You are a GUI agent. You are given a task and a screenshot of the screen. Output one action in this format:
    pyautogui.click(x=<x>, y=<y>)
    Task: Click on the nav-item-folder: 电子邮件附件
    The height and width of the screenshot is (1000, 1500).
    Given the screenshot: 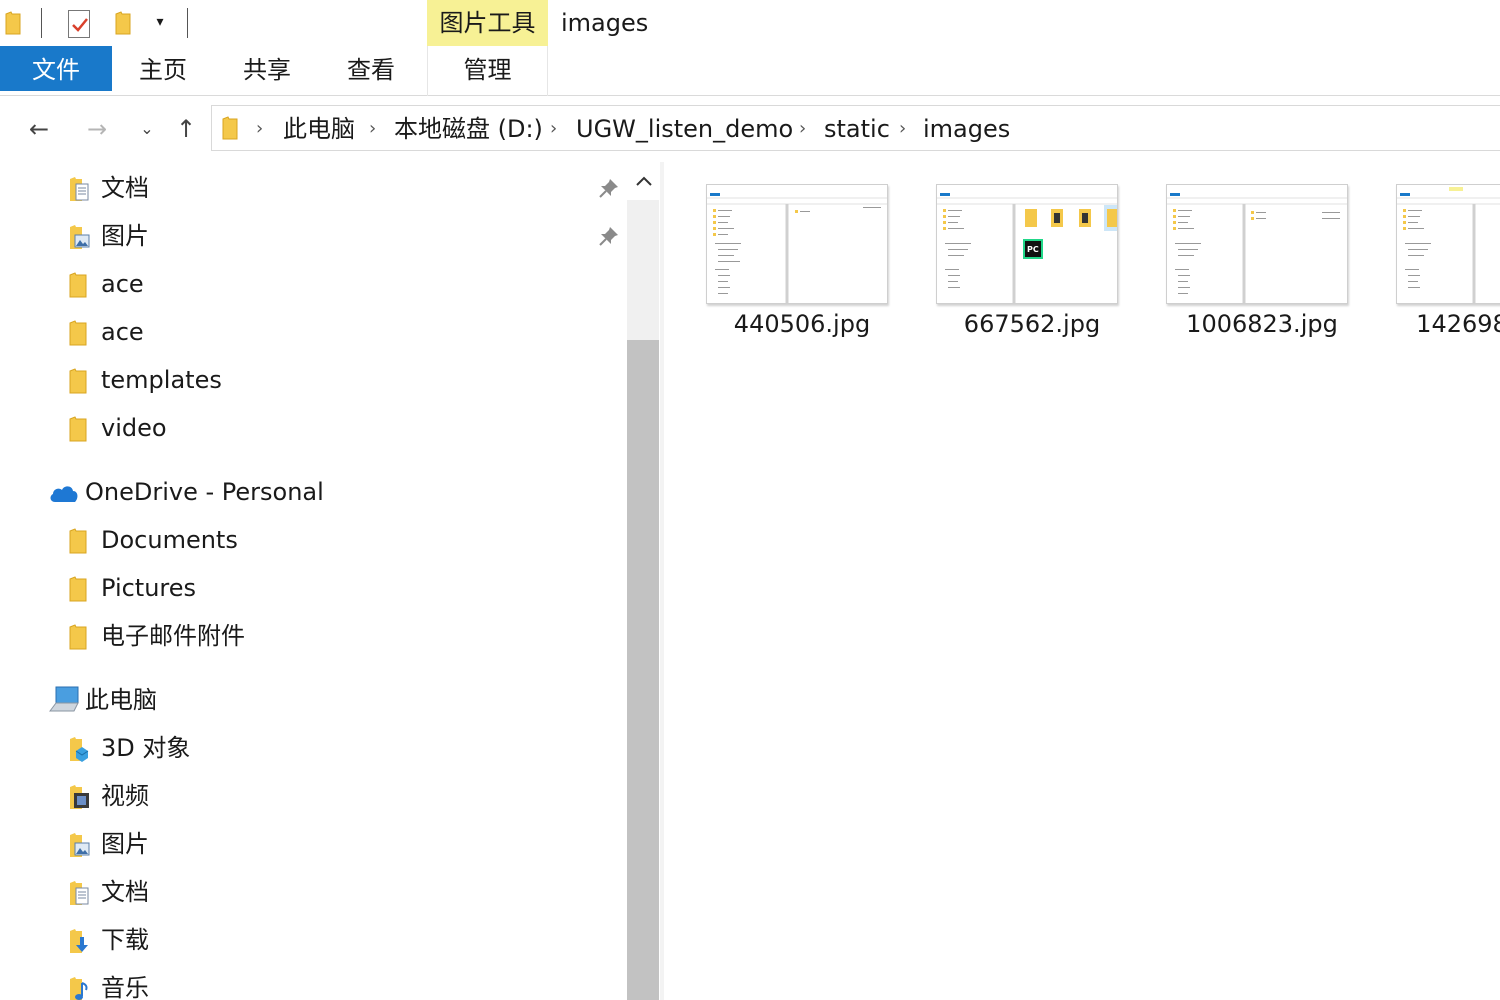 What is the action you would take?
    pyautogui.click(x=328, y=636)
    